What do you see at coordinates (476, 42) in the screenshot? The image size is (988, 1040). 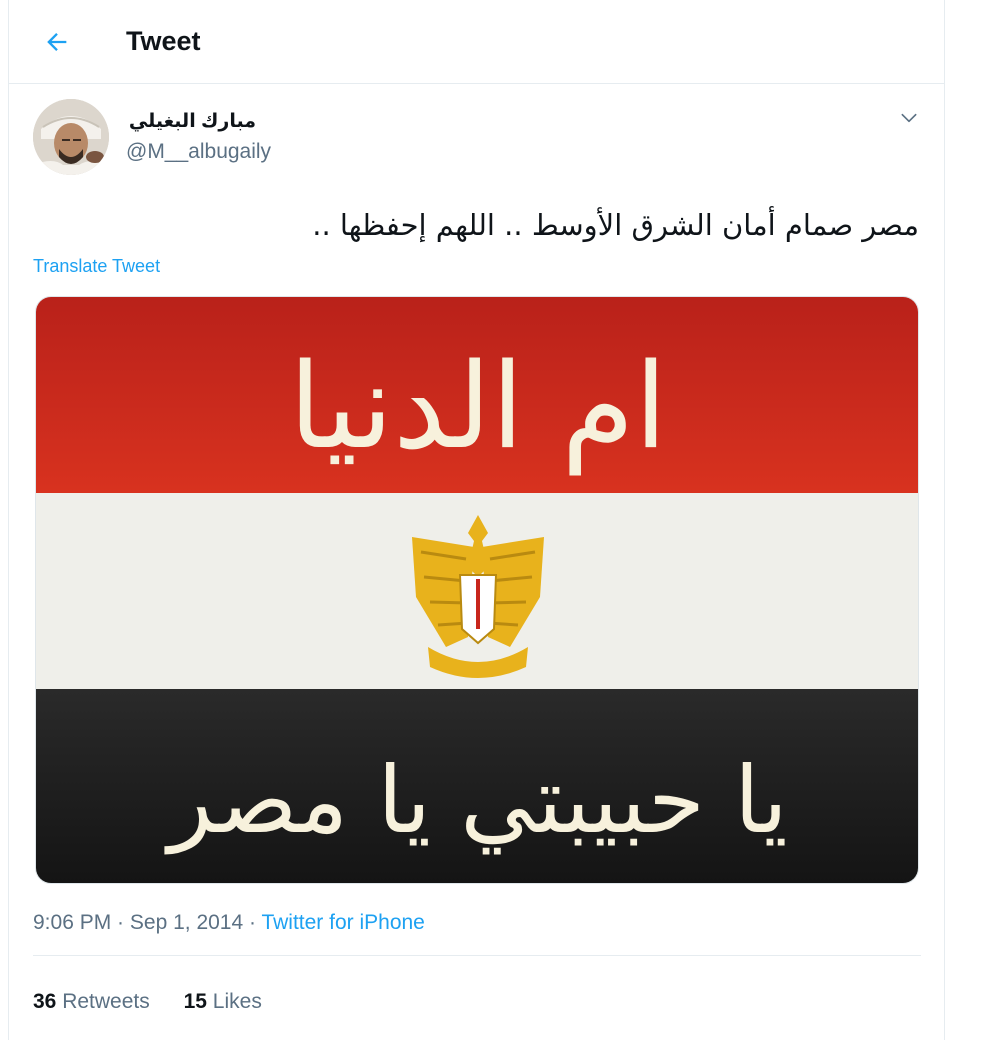 I see `page-header: Tweet` at bounding box center [476, 42].